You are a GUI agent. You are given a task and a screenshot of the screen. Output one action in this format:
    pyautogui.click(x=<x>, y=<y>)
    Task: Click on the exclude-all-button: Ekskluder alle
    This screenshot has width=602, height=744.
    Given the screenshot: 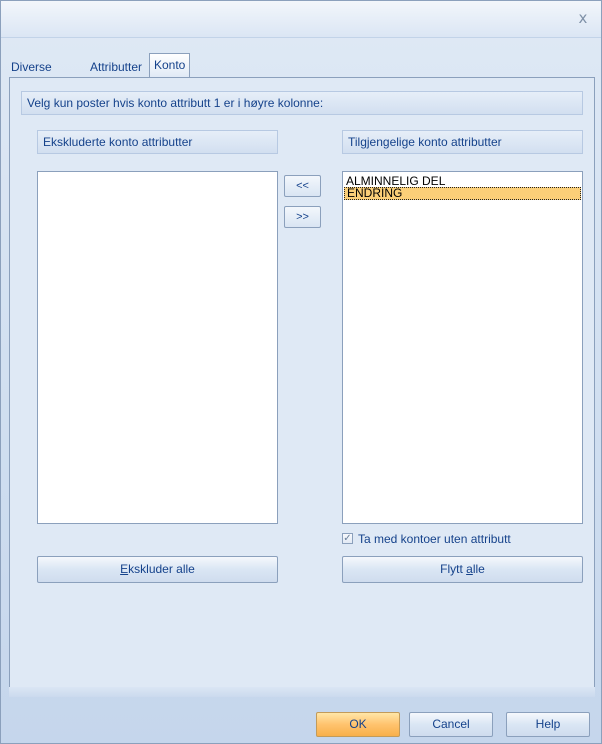 What is the action you would take?
    pyautogui.click(x=157, y=569)
    